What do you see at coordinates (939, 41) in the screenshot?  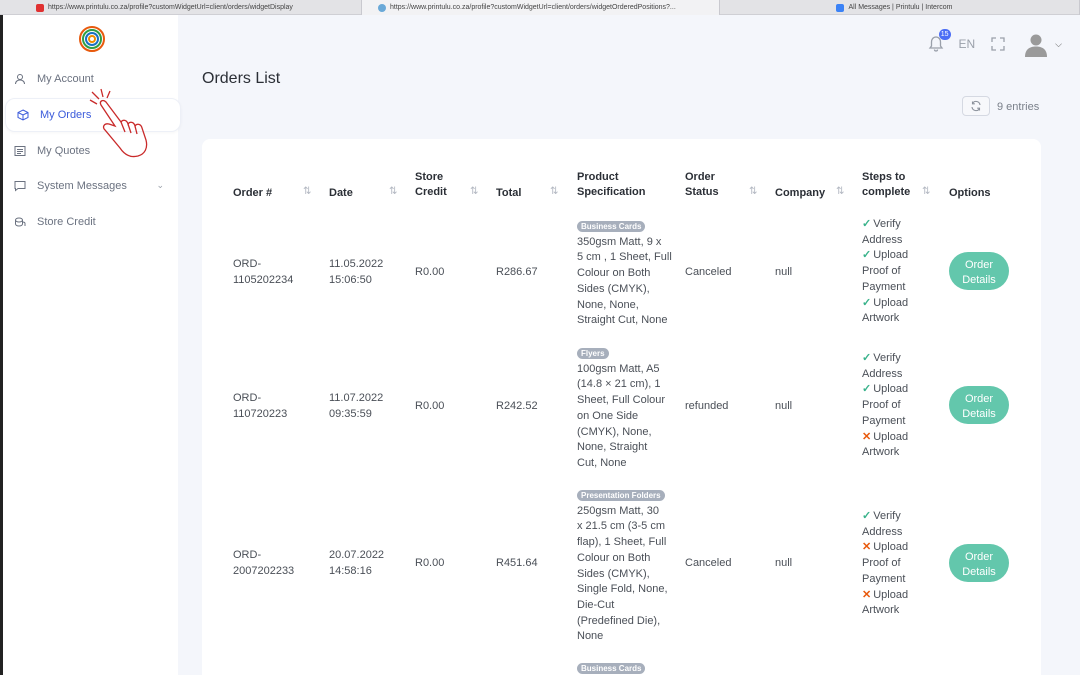 I see `notification-bell-icon: 15` at bounding box center [939, 41].